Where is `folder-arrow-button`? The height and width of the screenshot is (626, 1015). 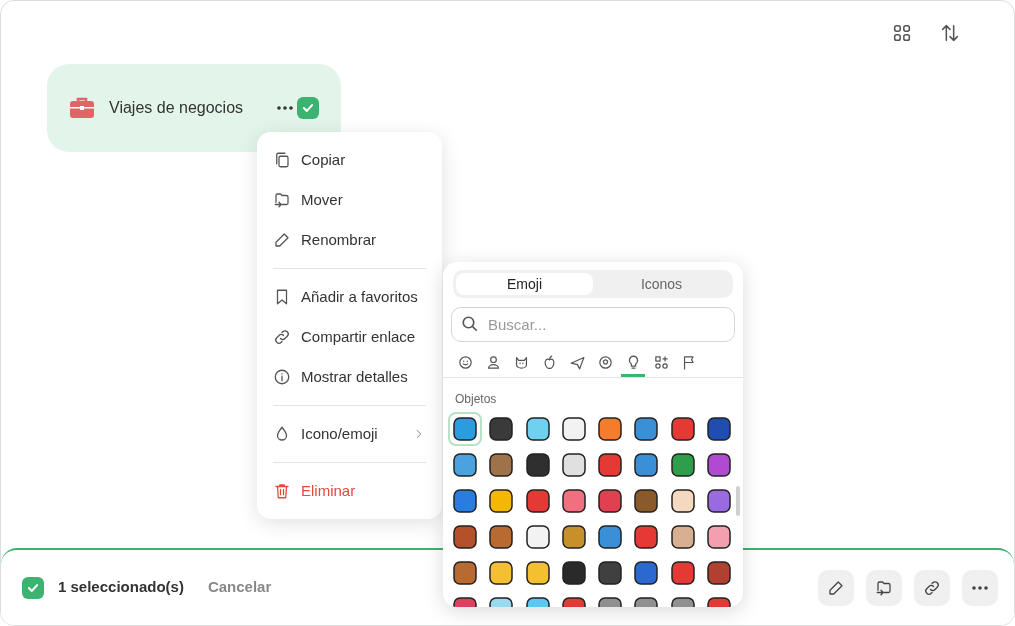 folder-arrow-button is located at coordinates (884, 587).